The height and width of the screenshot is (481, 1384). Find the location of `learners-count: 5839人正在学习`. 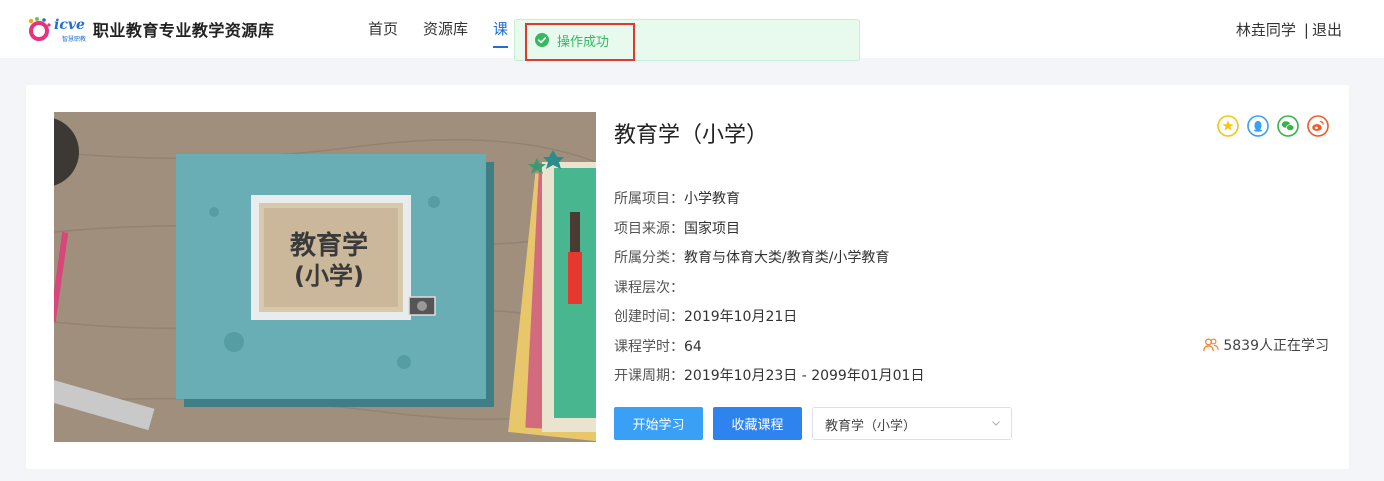

learners-count: 5839人正在学习 is located at coordinates (1266, 345).